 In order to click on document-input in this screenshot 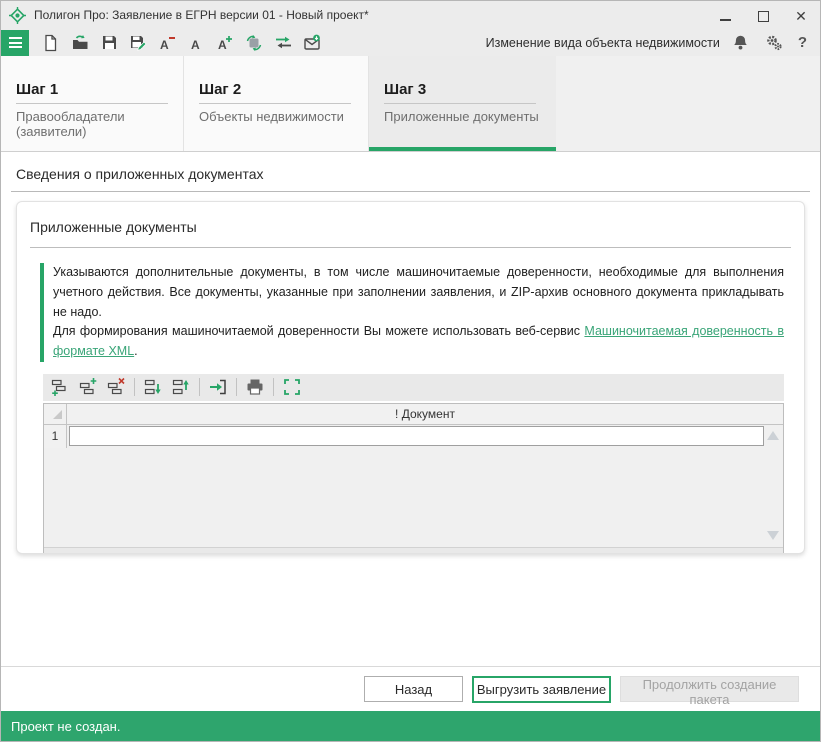, I will do `click(416, 435)`.